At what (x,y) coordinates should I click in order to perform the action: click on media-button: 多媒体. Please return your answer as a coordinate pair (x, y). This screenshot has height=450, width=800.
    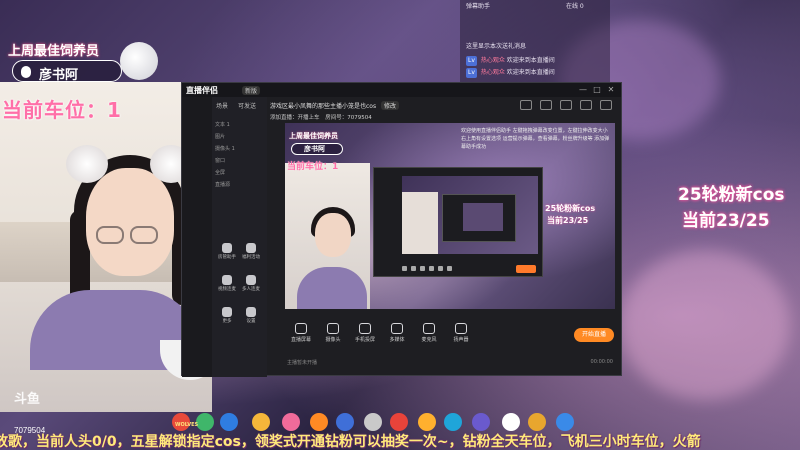
    Looking at the image, I should click on (397, 333).